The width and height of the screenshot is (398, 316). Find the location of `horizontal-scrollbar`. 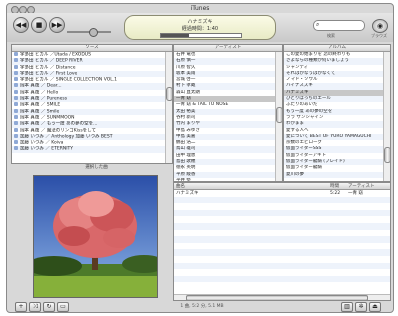

horizontal-scrollbar is located at coordinates (282, 297).